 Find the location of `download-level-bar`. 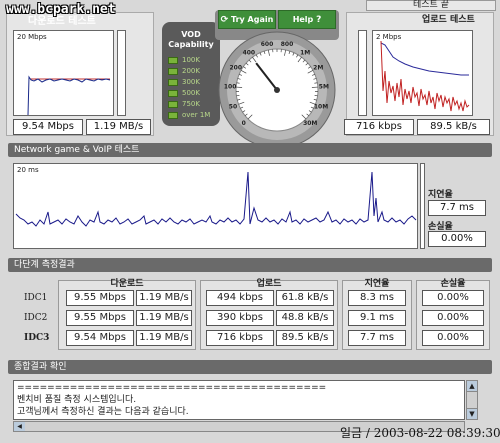

download-level-bar is located at coordinates (121, 73).